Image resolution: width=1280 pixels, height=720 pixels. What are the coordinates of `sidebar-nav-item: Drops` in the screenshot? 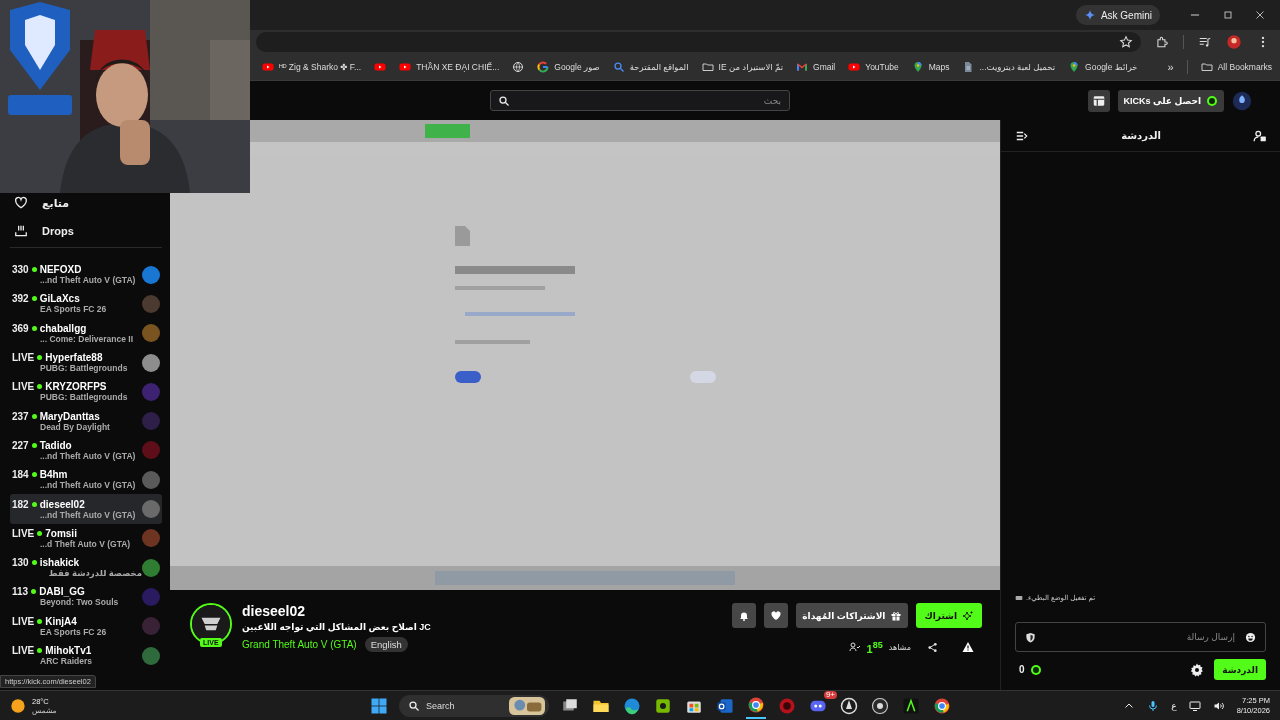 It's located at (86, 231).